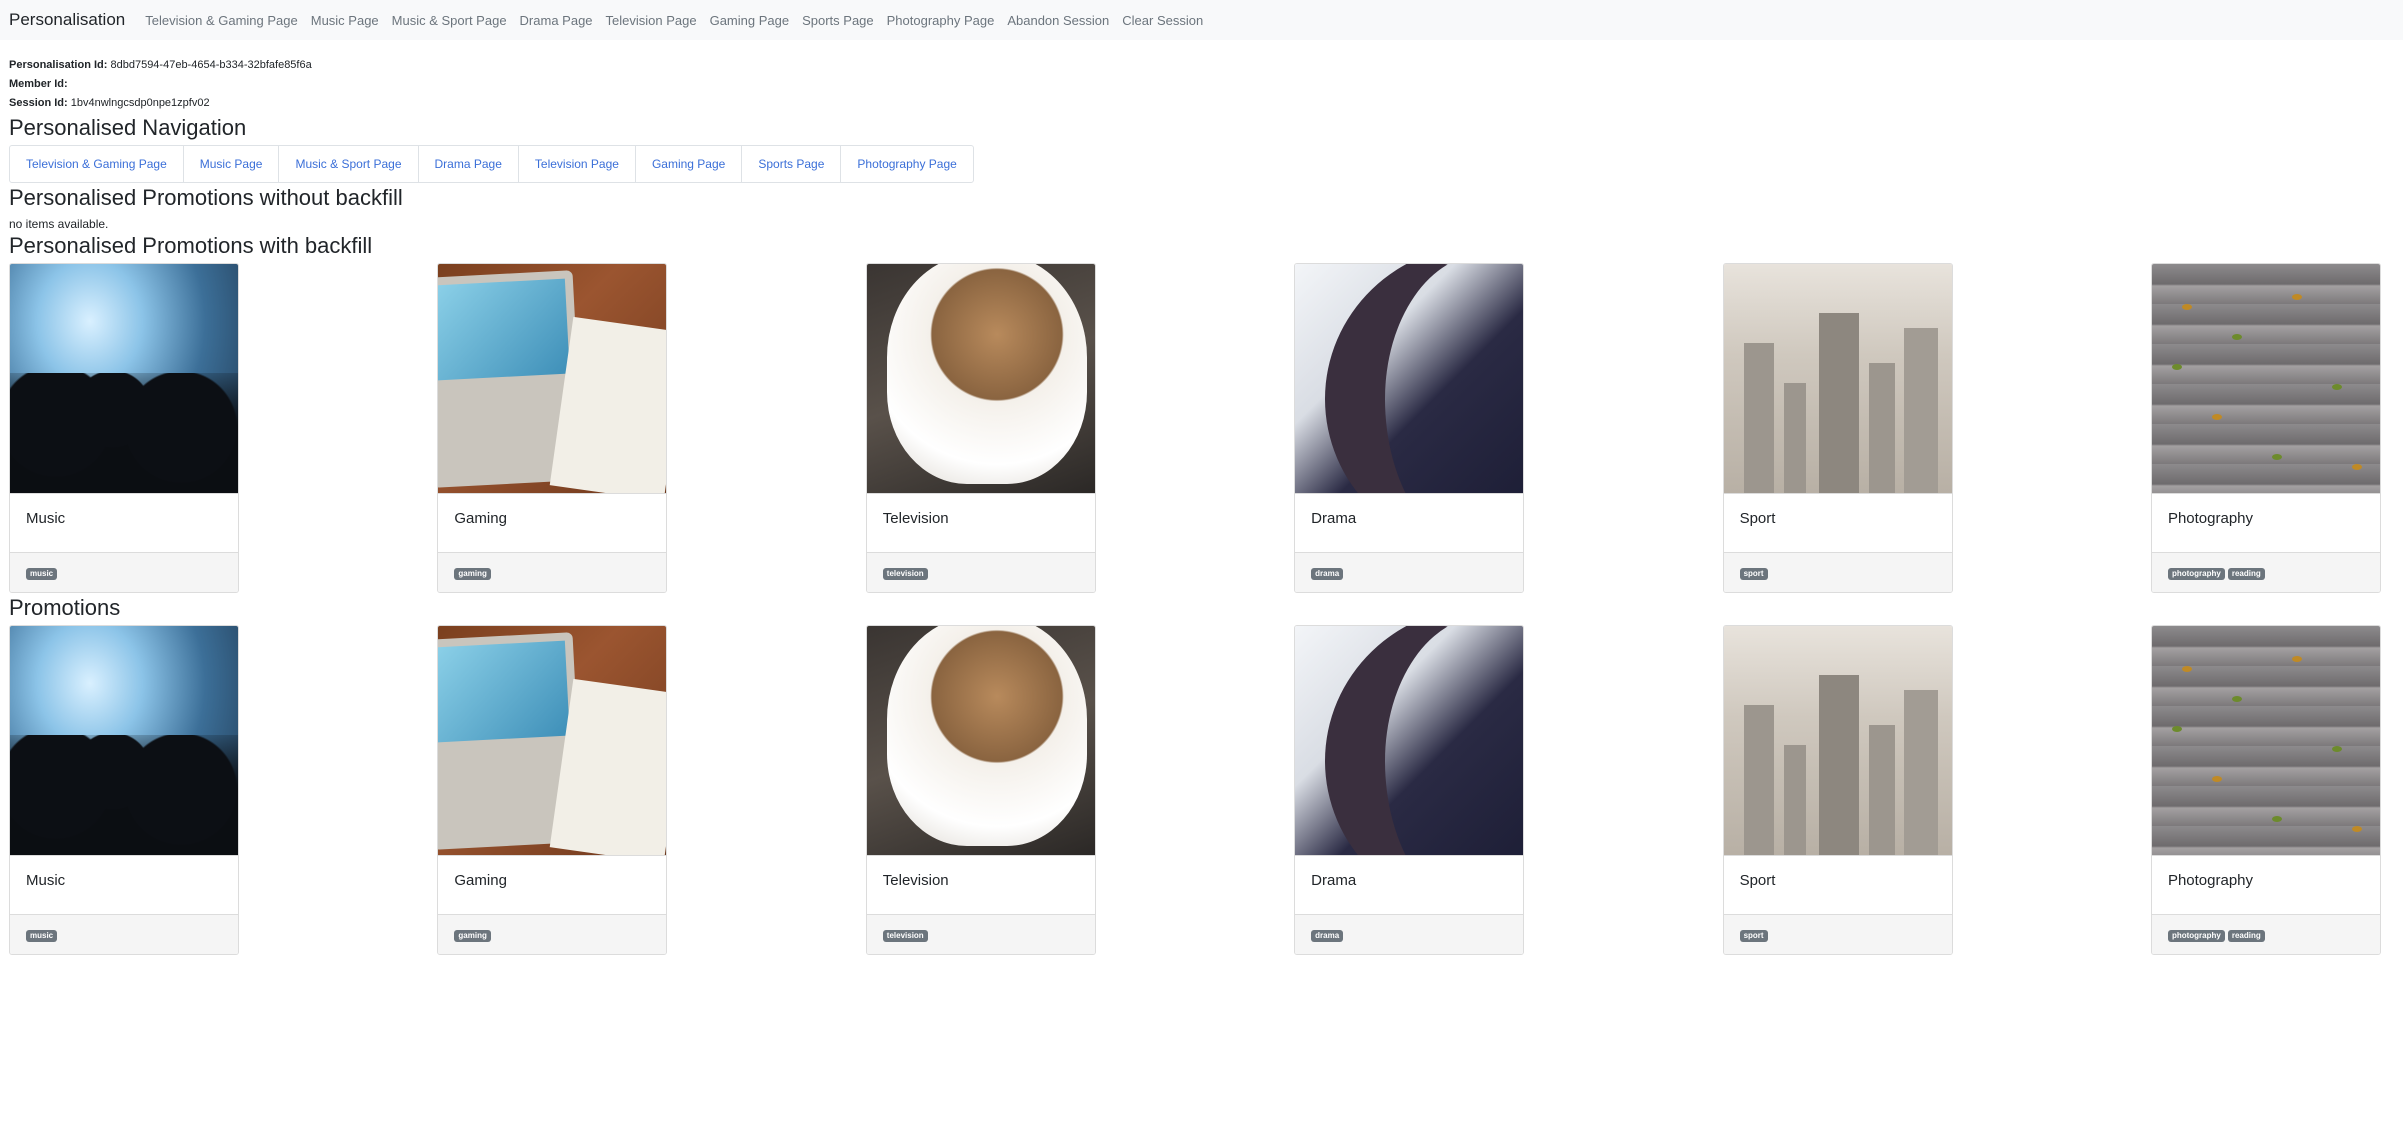 The image size is (2403, 1137). I want to click on session-id-value: 1bv4nwlngcsdp0npe1zpfv02, so click(140, 103).